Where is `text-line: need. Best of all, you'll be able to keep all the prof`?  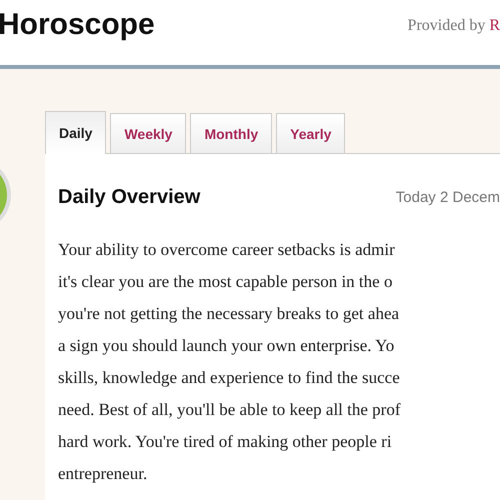 text-line: need. Best of all, you'll be able to keep all the prof is located at coordinates (229, 410).